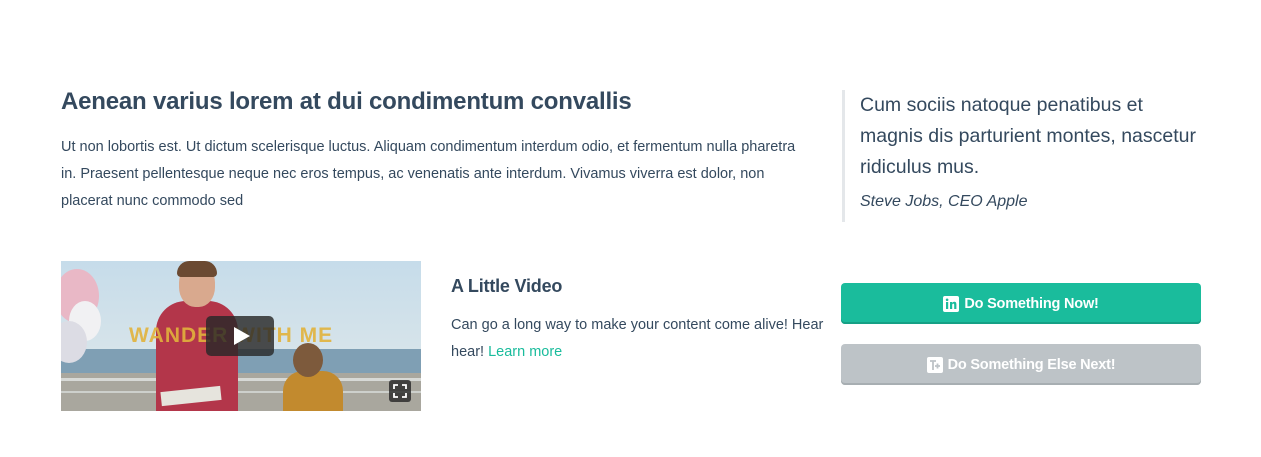  I want to click on do-something-now-button: Do Something Now!, so click(1021, 303).